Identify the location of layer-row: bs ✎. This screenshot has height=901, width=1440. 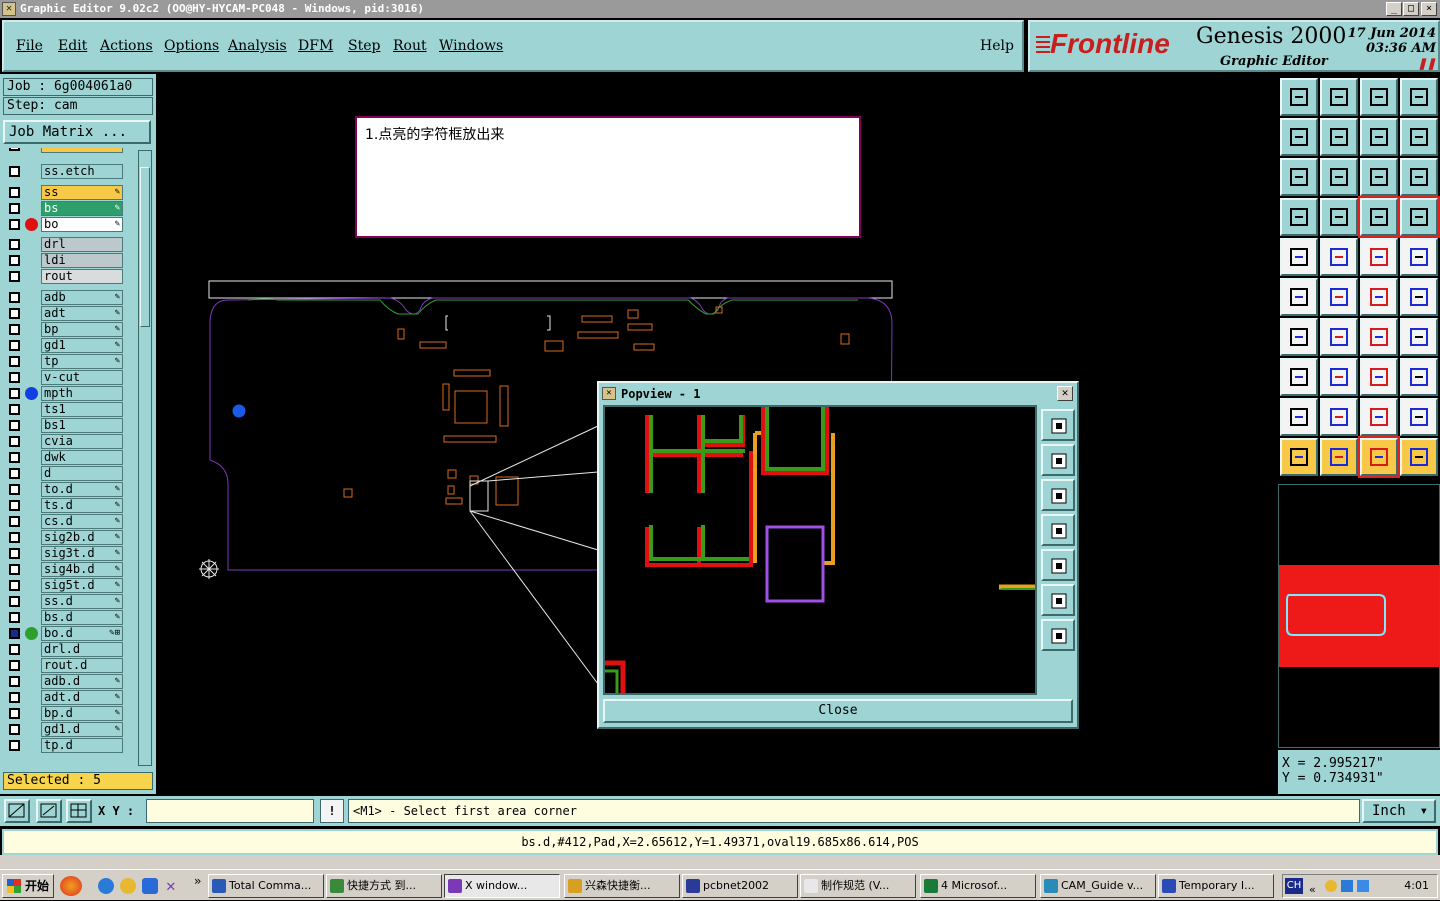
(65, 208).